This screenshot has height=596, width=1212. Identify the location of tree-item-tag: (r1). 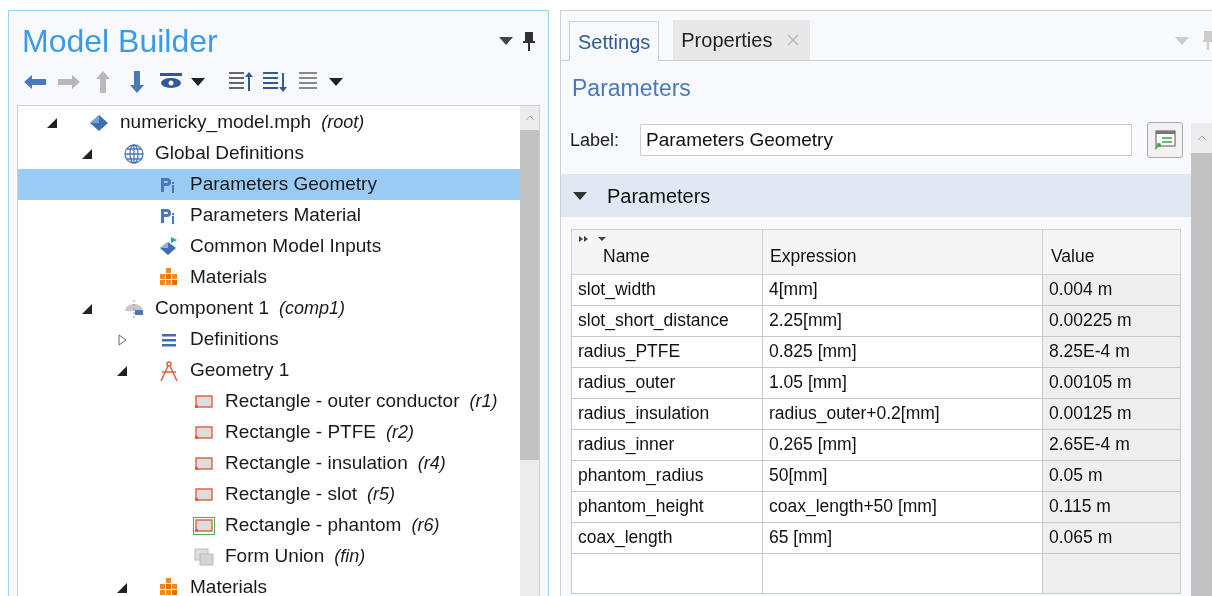
(483, 401).